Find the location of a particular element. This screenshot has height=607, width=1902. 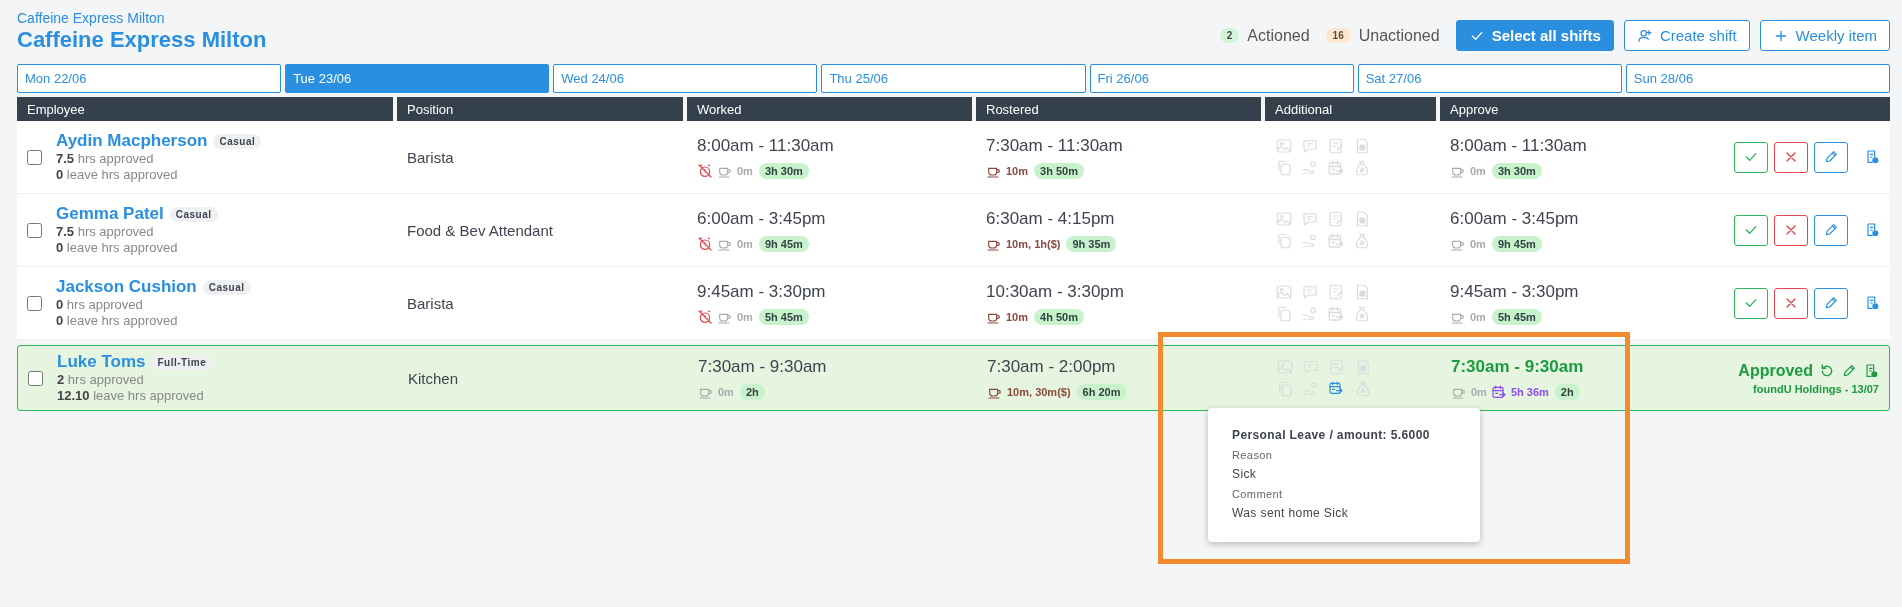

count-badge: 2 is located at coordinates (1229, 35).